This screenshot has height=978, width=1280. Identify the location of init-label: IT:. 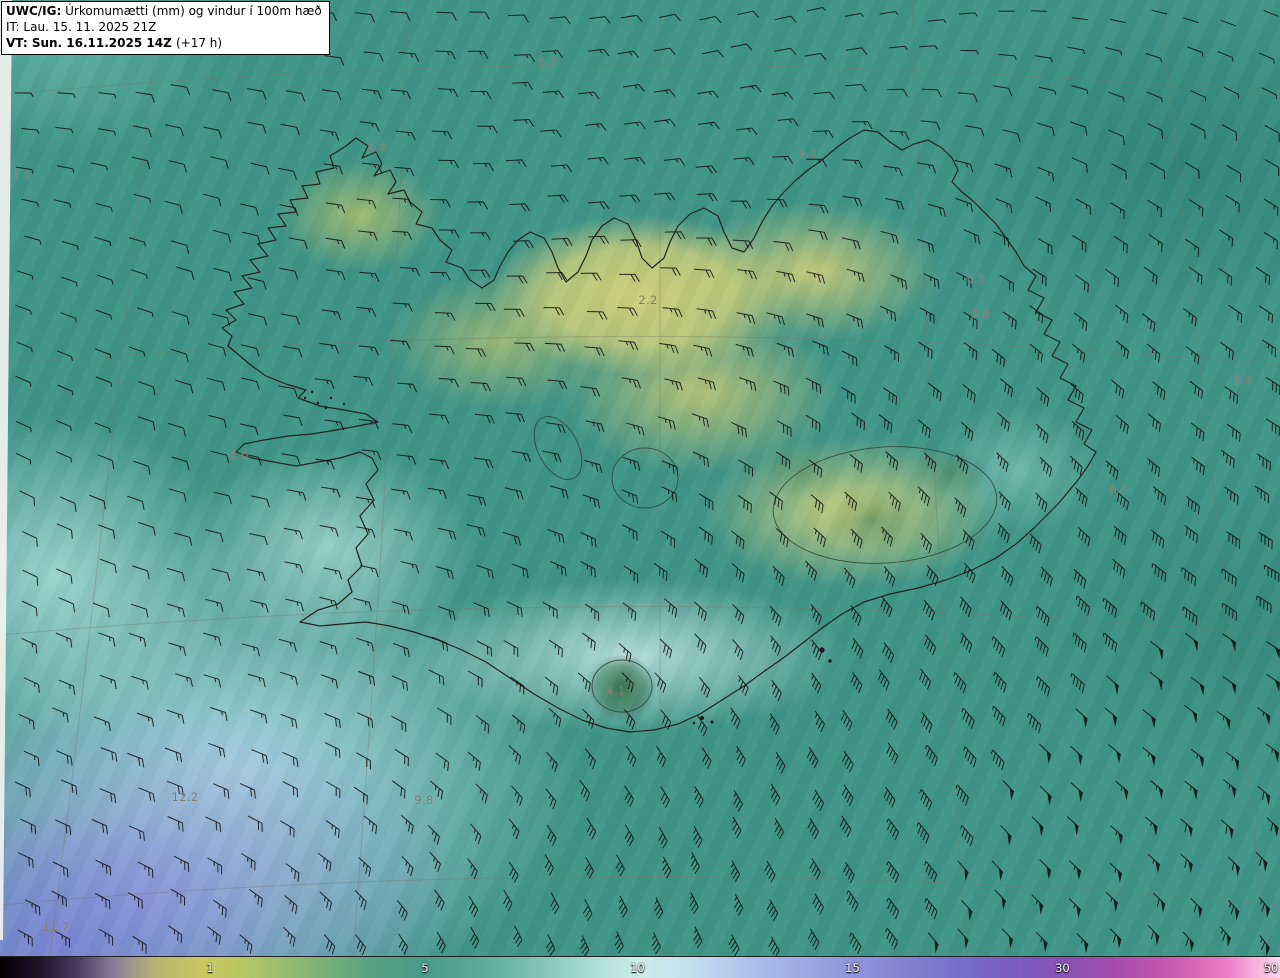
(13, 26).